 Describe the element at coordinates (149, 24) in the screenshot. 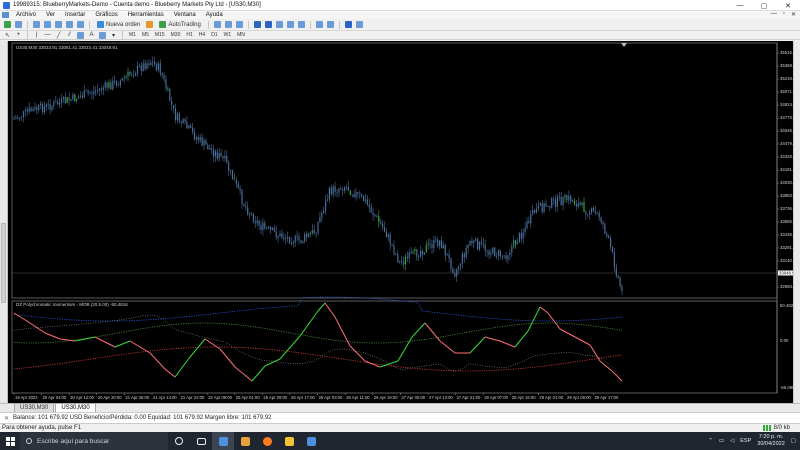

I see `metaeditor-icon` at that location.